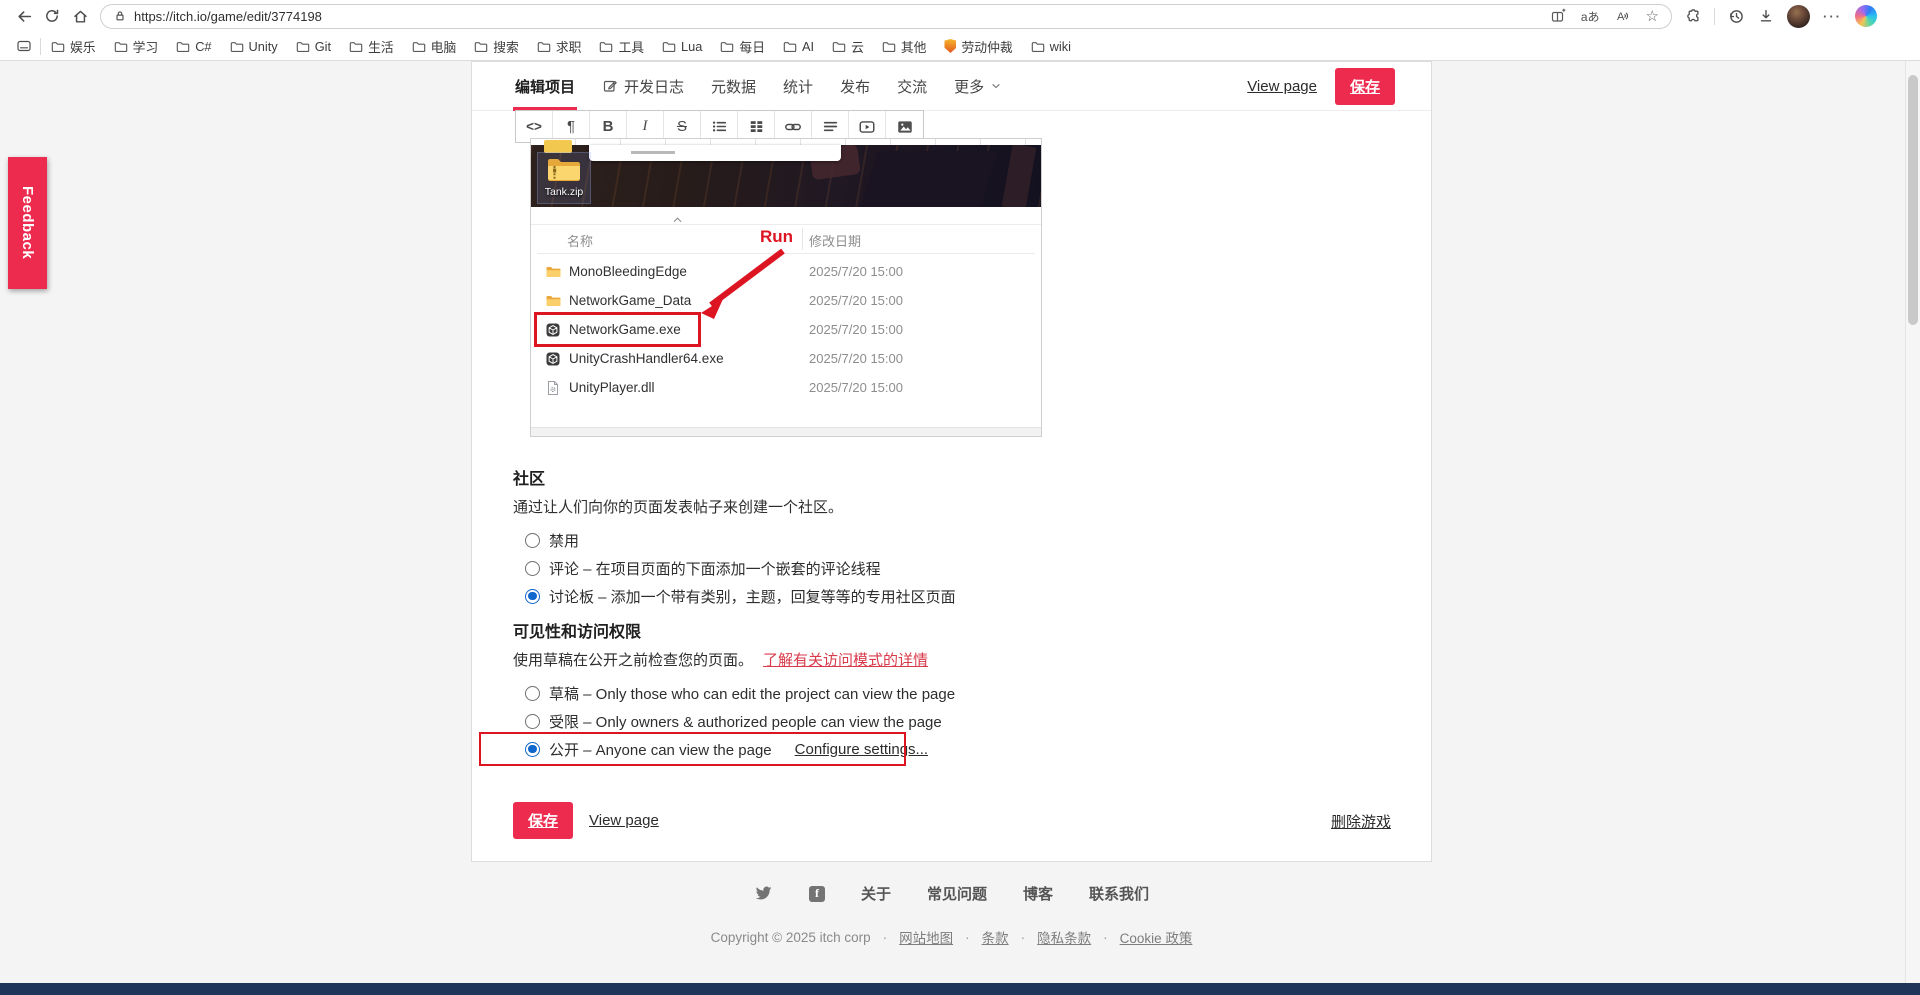  What do you see at coordinates (1156, 937) in the screenshot?
I see `cookie-policy-link: Cookie 政策` at bounding box center [1156, 937].